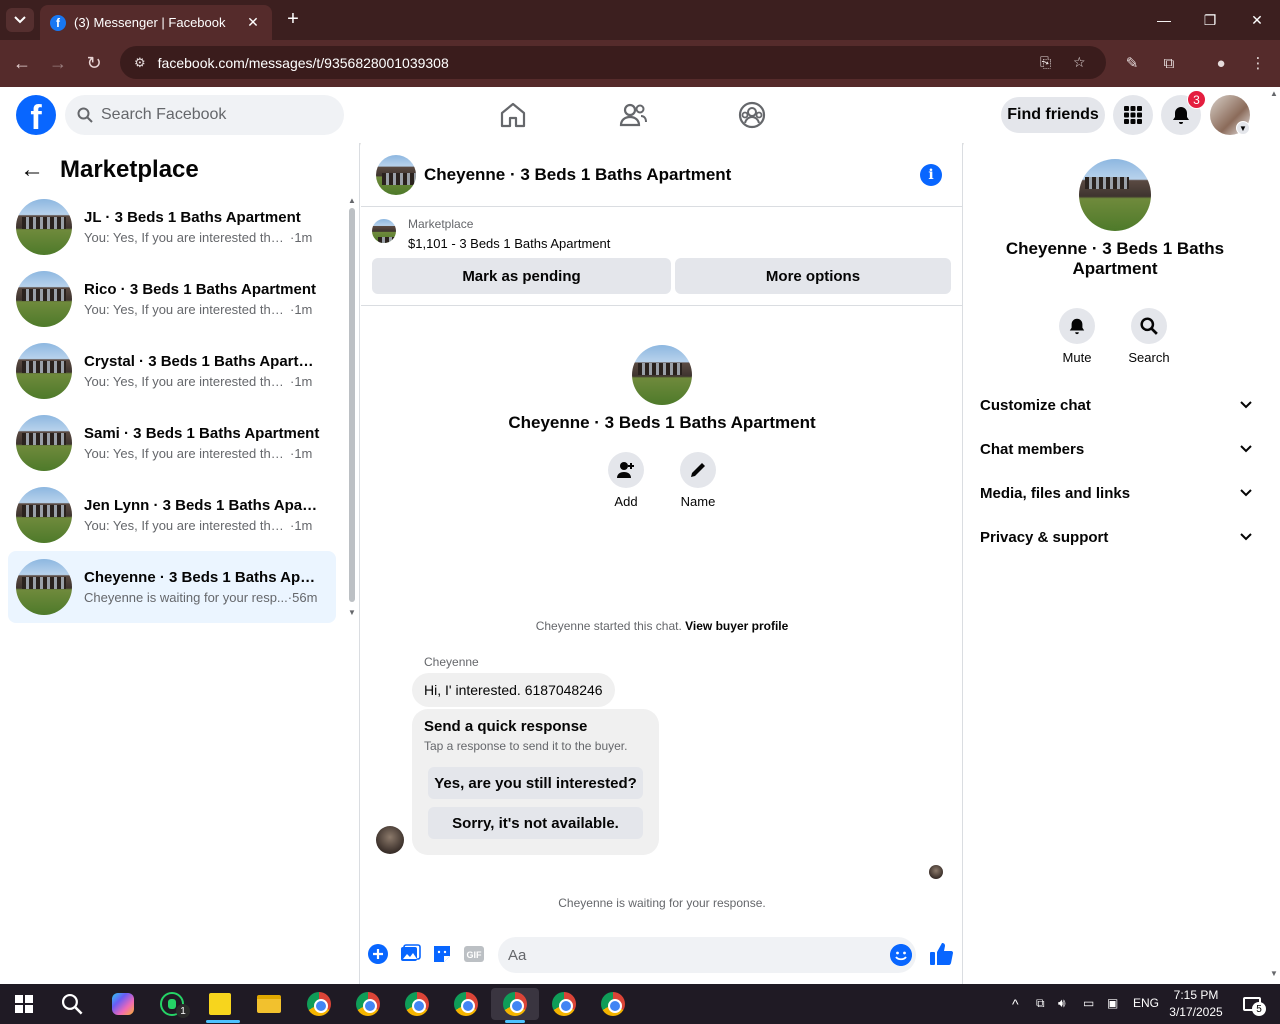 Image resolution: width=1280 pixels, height=1024 pixels. Describe the element at coordinates (22, 63) in the screenshot. I see `back-button: ←` at that location.